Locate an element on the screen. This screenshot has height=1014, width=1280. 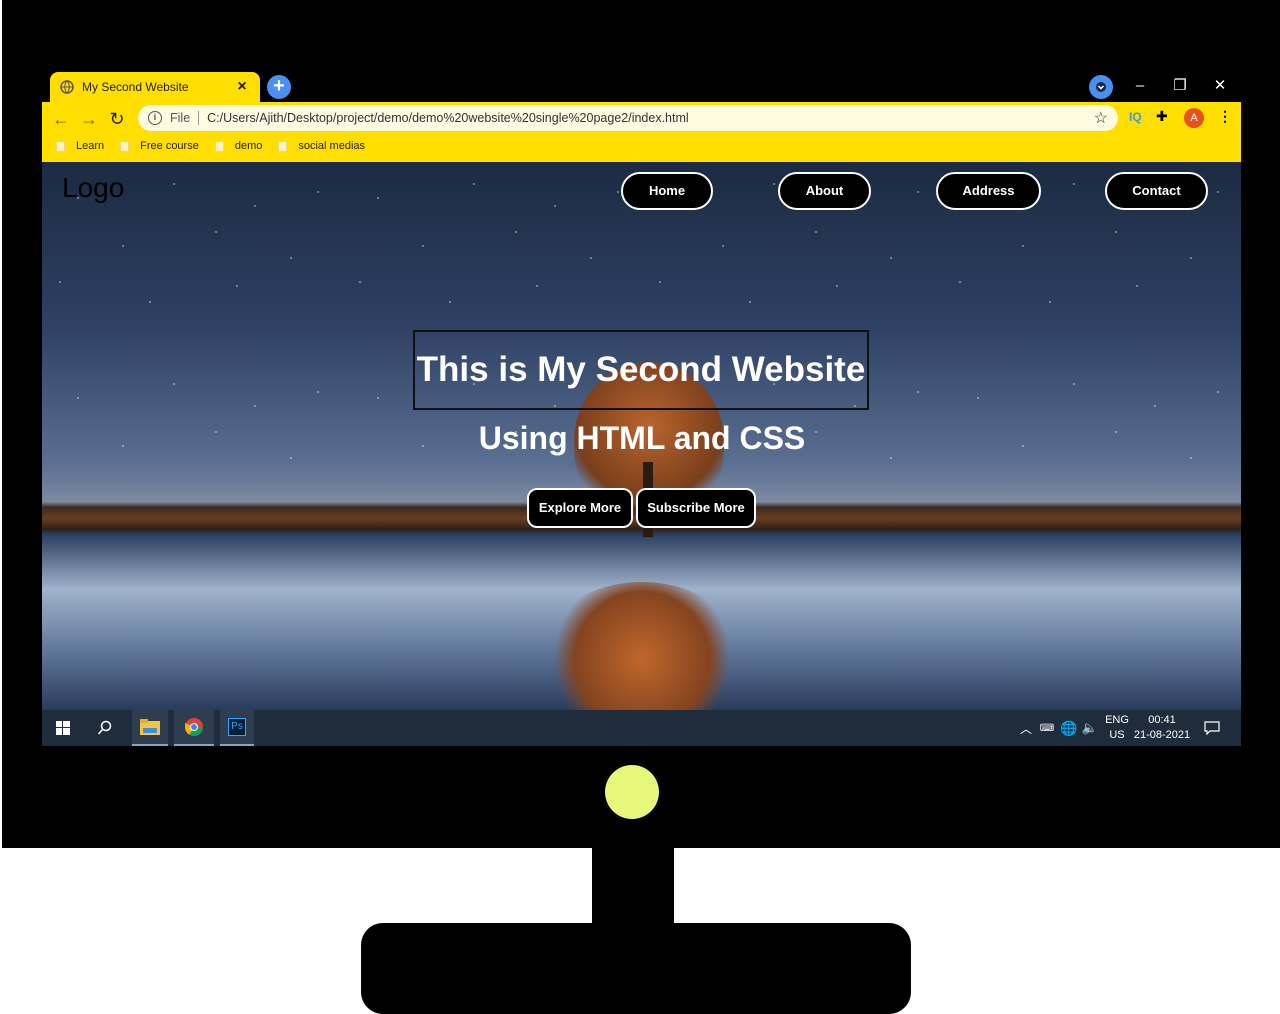
magnifier-icon is located at coordinates (104, 727).